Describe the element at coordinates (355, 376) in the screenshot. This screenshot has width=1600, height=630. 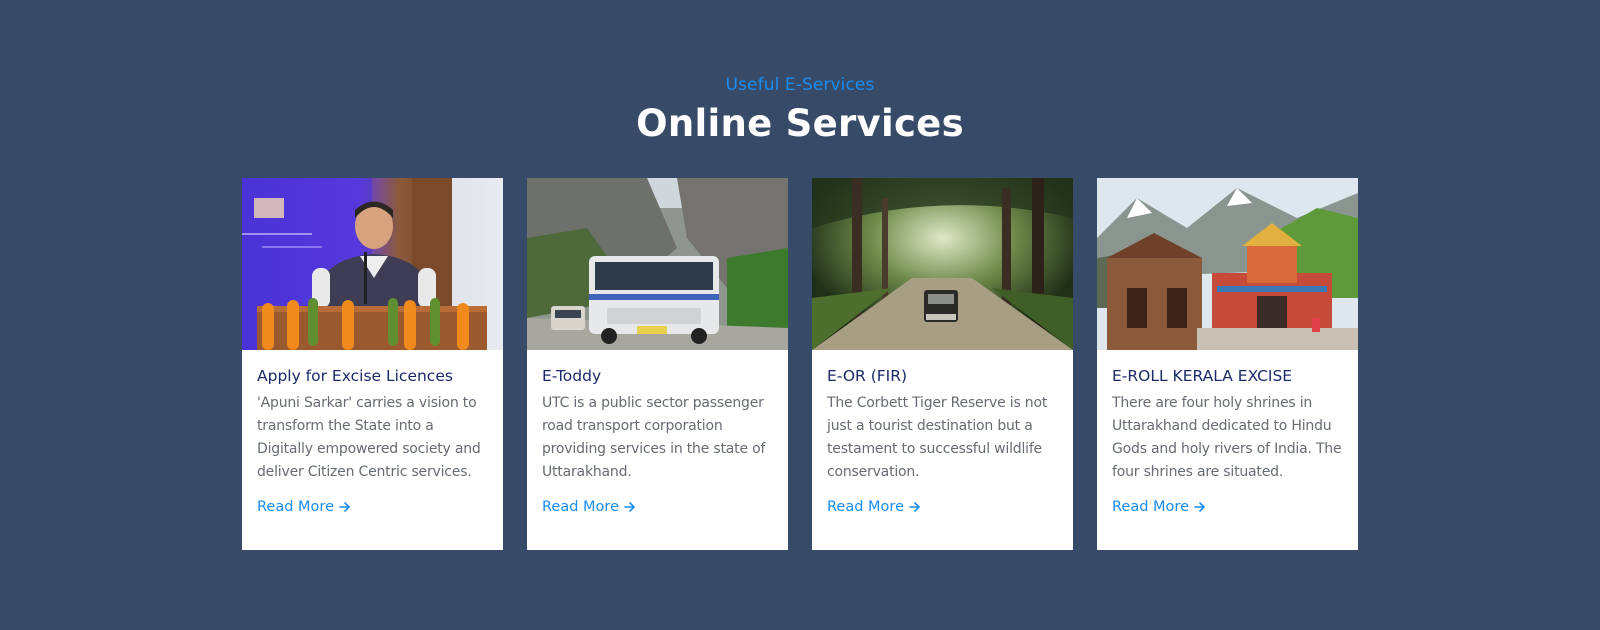
I see `card-title: Apply for Excise Licences` at that location.